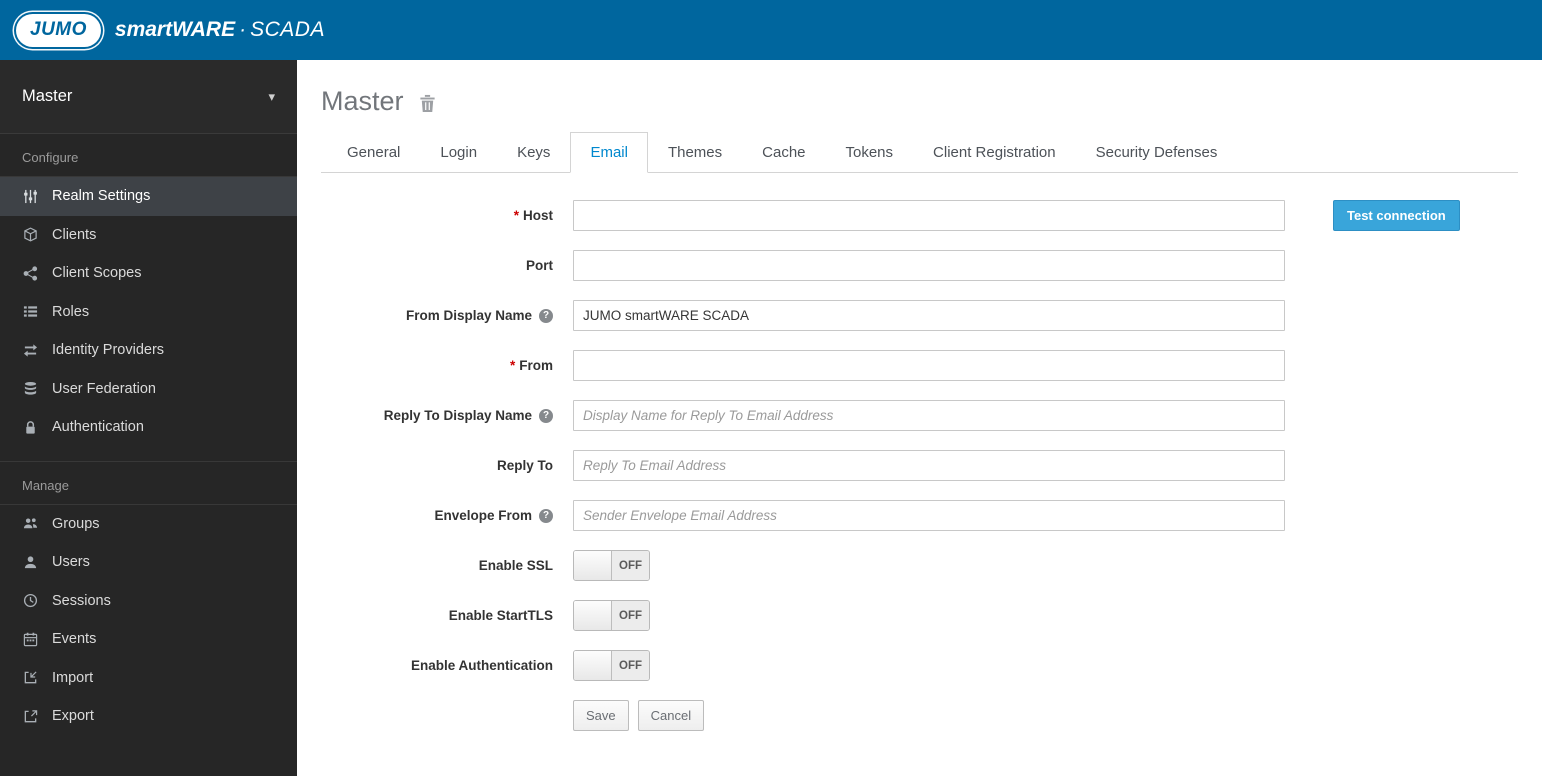 The height and width of the screenshot is (776, 1542). What do you see at coordinates (30, 677) in the screenshot?
I see `import-icon` at bounding box center [30, 677].